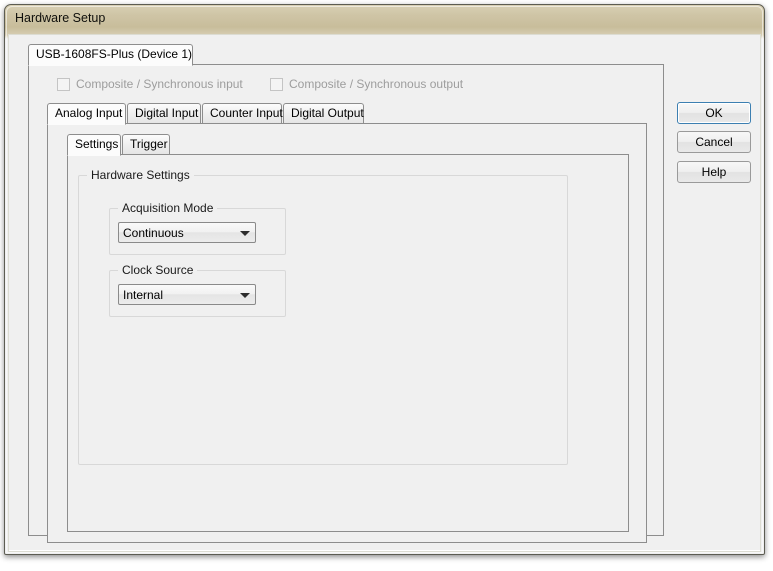  What do you see at coordinates (376, 84) in the screenshot?
I see `checkbox-label: Composite / Synchronous output` at bounding box center [376, 84].